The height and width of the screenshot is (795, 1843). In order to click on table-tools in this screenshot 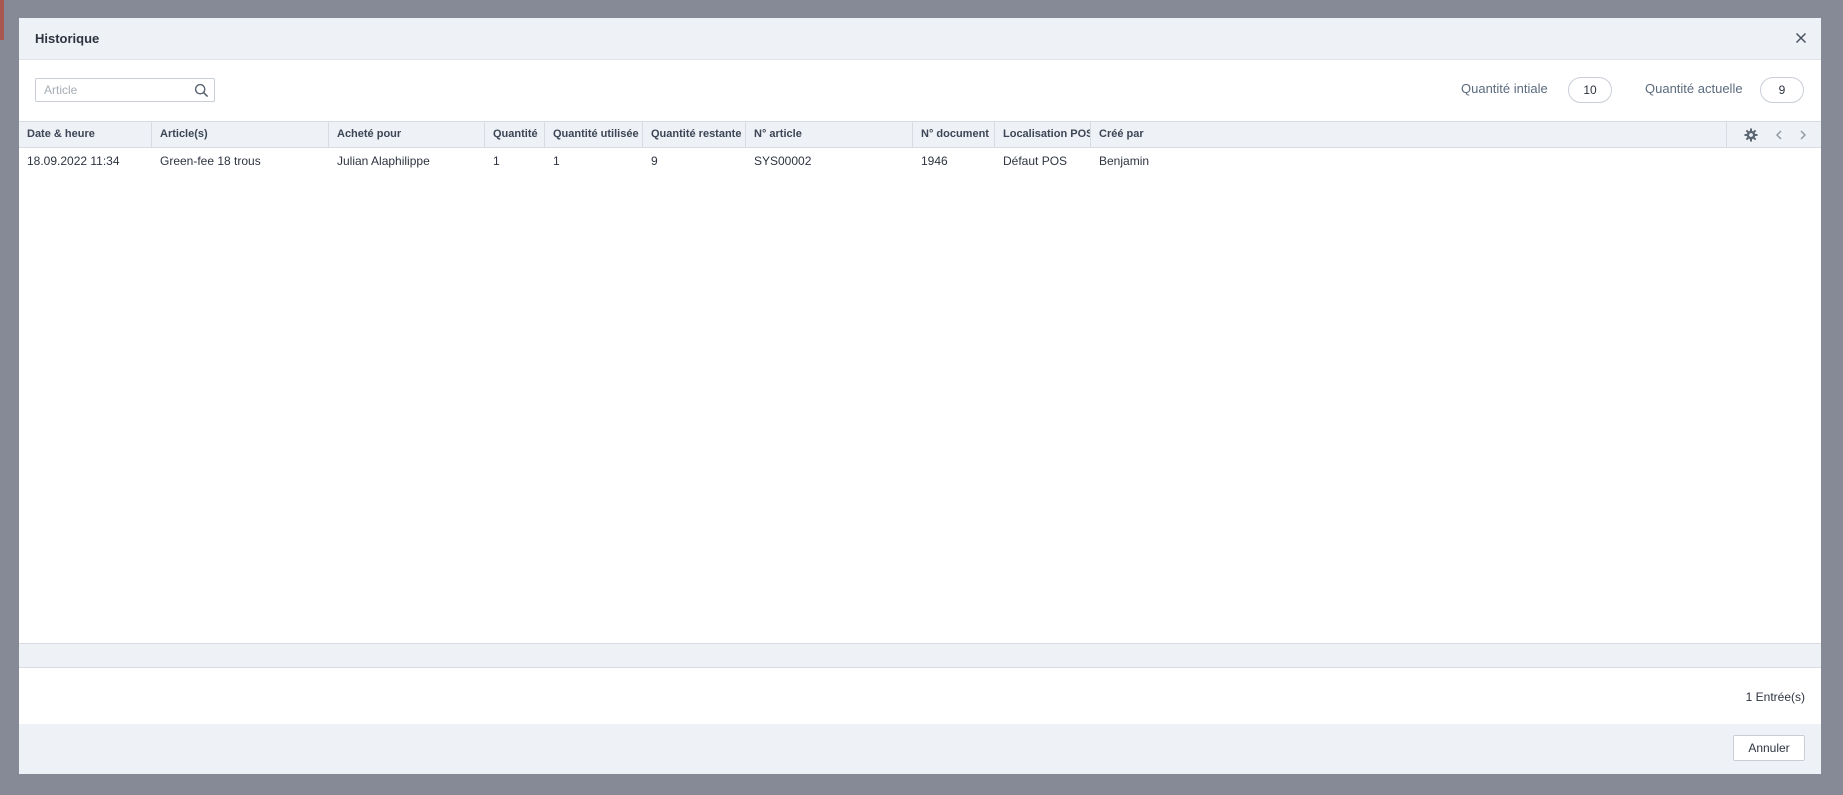, I will do `click(1773, 134)`.